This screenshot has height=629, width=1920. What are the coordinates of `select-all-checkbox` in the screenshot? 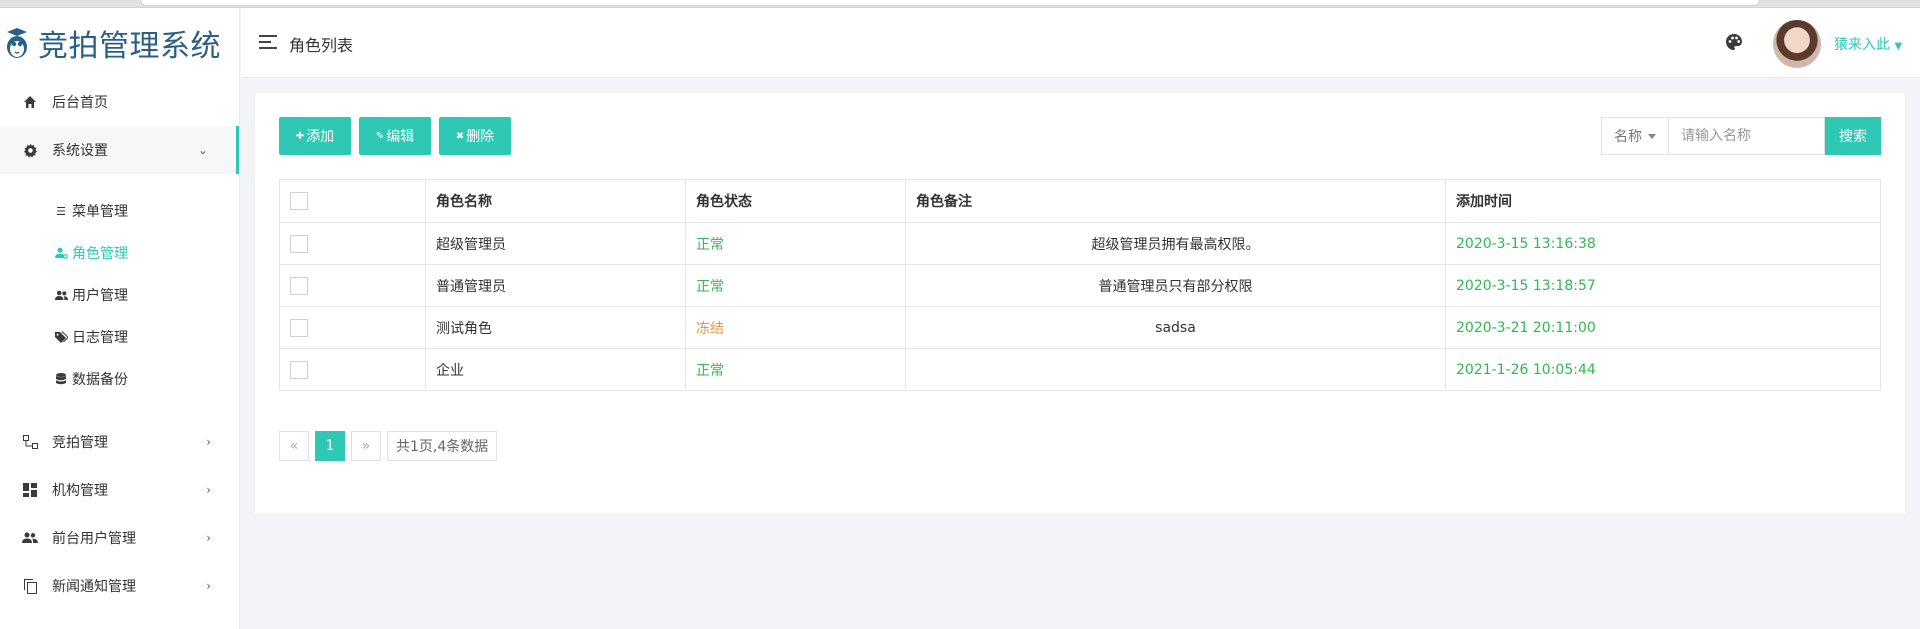 It's located at (299, 201).